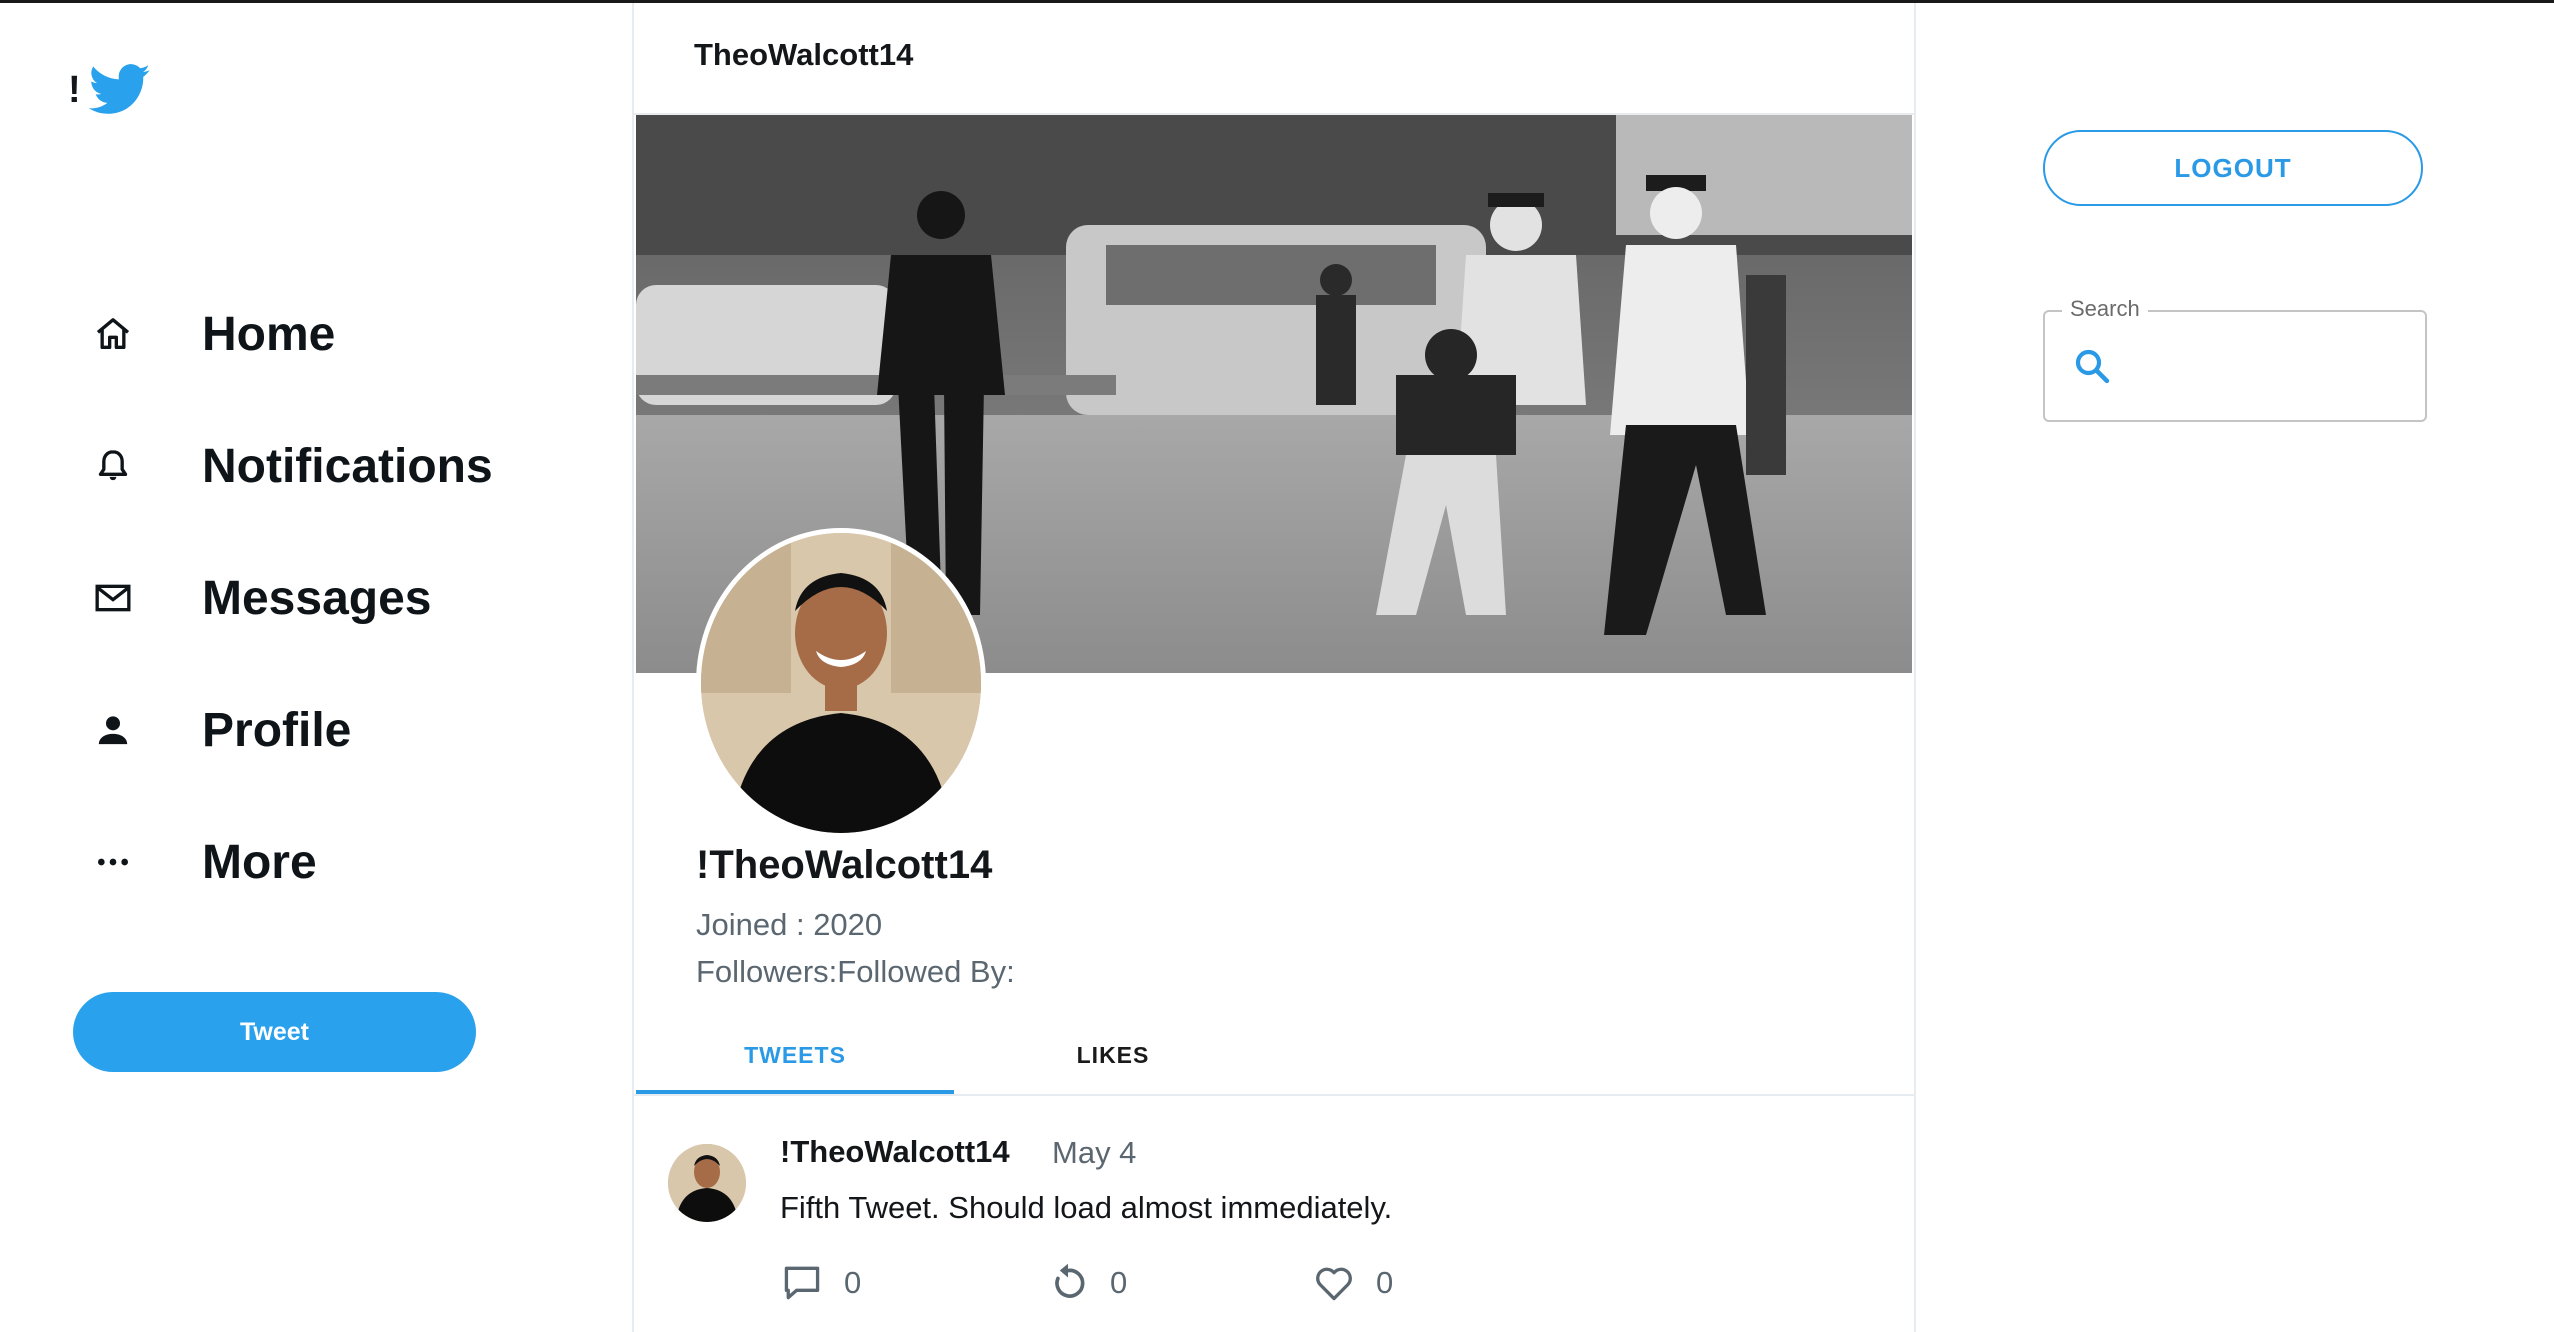 This screenshot has width=2554, height=1332. I want to click on mail-icon, so click(113, 598).